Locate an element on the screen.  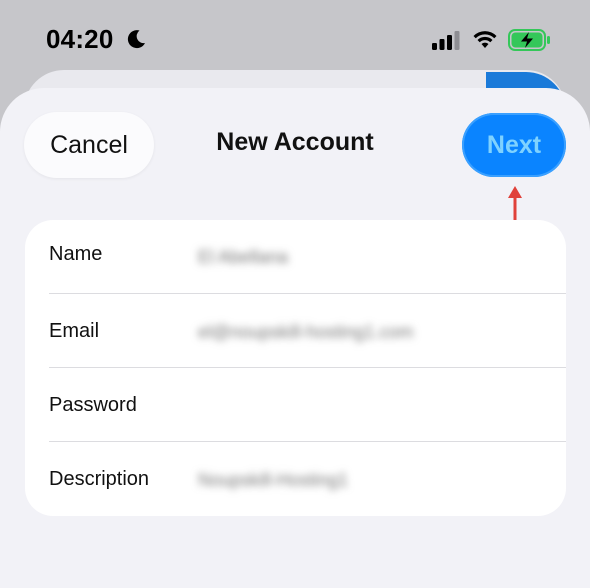
description-row: Description Noupskill-Hosting1 is located at coordinates (295, 479).